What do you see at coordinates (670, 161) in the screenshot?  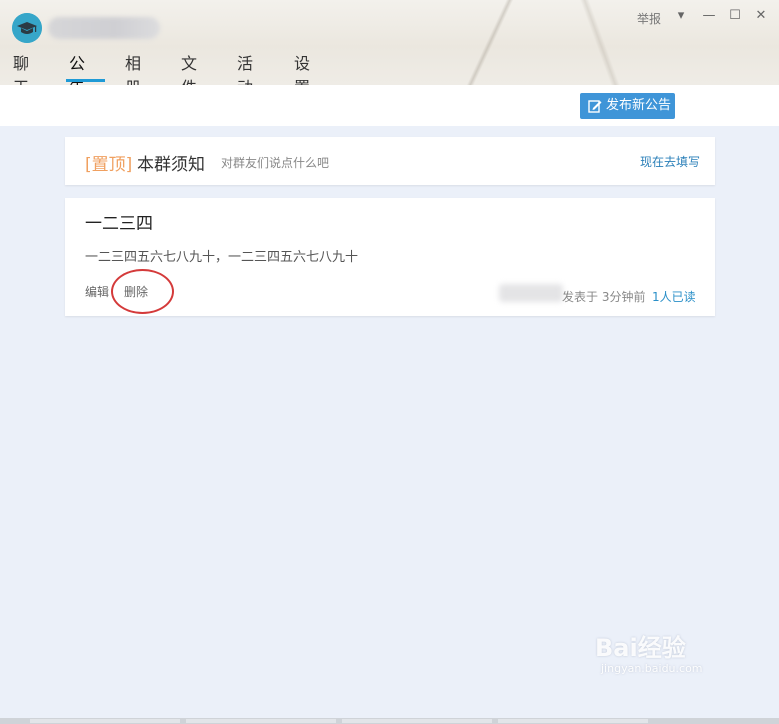 I see `fill-now-link: 现在去填写` at bounding box center [670, 161].